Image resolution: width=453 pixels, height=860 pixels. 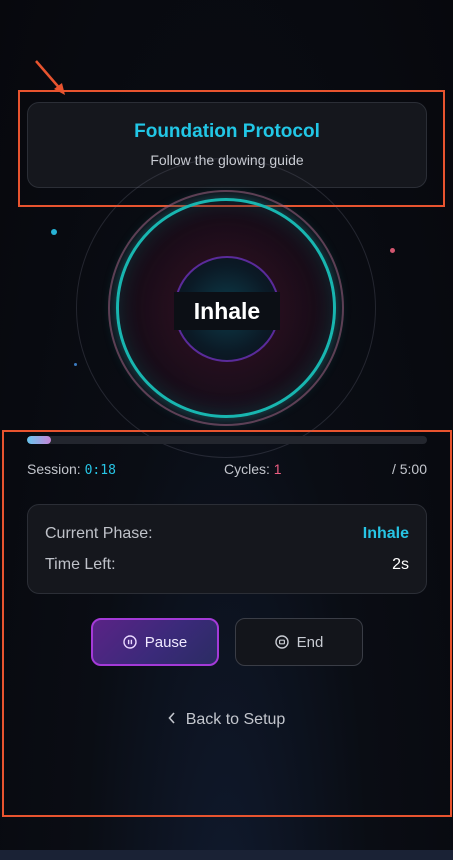 I want to click on cycles-value: 1, so click(x=277, y=469).